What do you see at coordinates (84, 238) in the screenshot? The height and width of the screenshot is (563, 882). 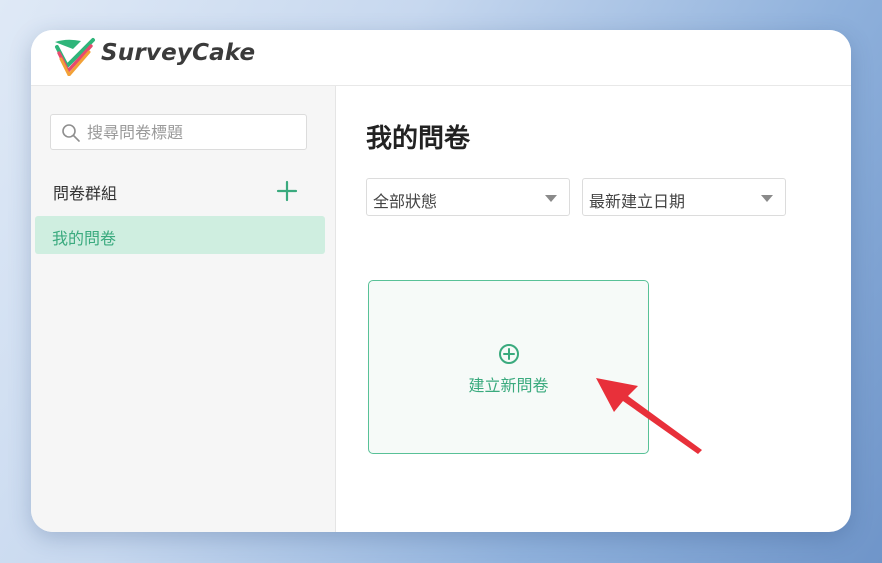 I see `sidebar-item-label: 我的問卷` at bounding box center [84, 238].